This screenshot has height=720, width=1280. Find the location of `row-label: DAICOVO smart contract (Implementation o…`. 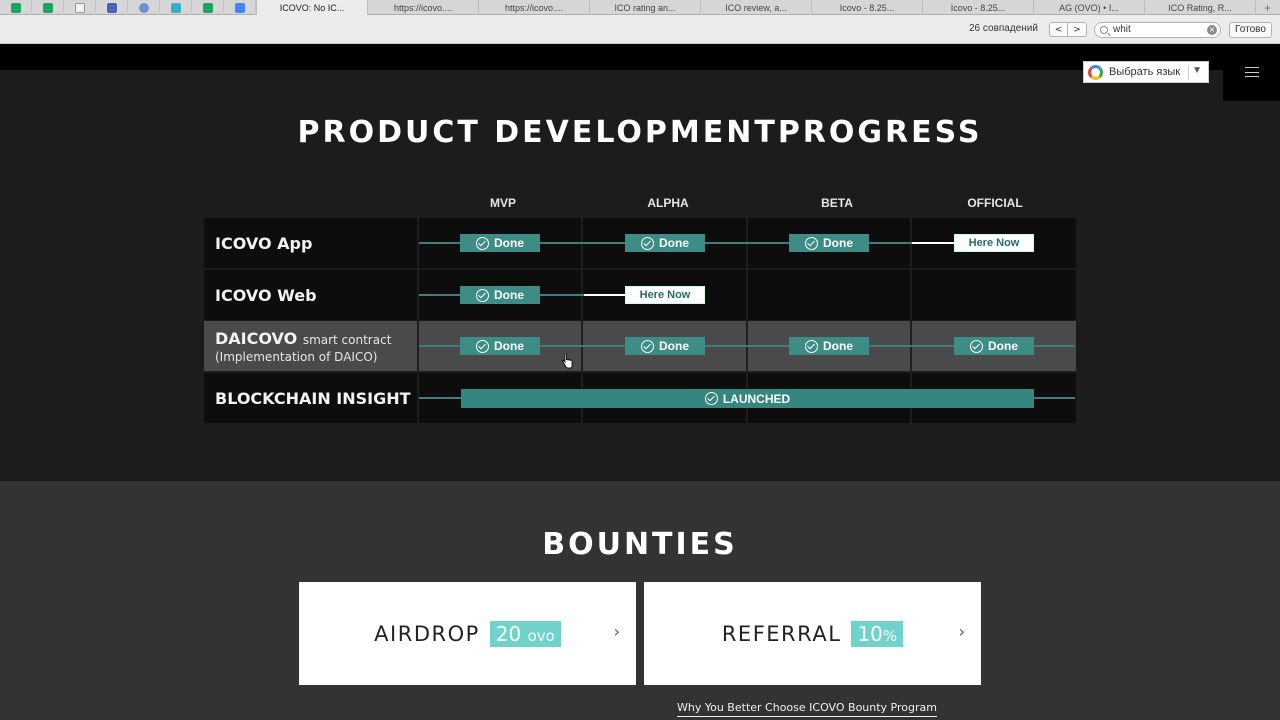

row-label: DAICOVO smart contract (Implementation o… is located at coordinates (310, 346).